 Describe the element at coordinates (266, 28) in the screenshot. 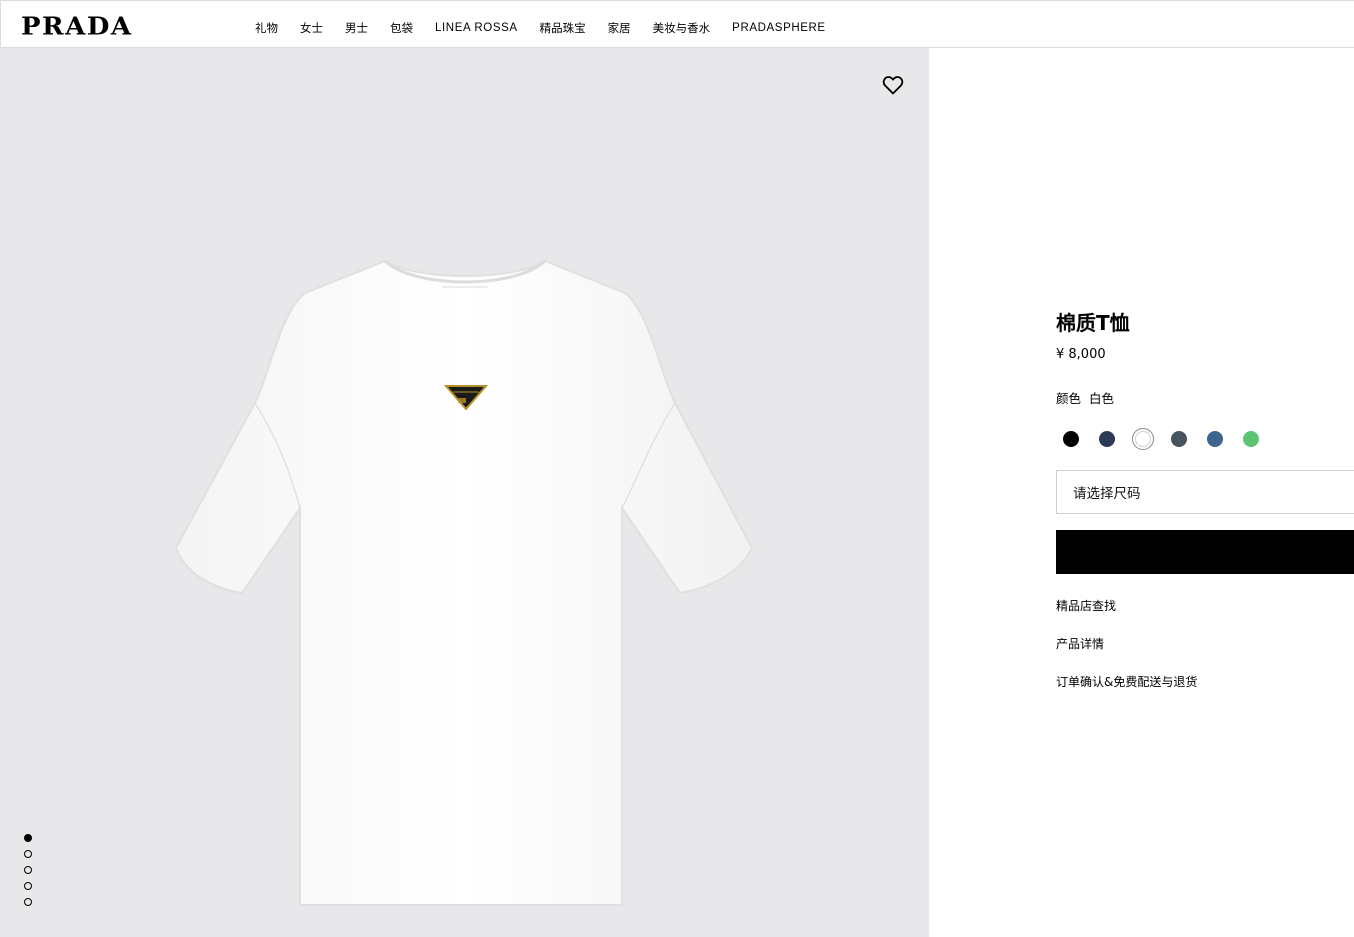

I see `nav-item-gifts: 礼物` at that location.